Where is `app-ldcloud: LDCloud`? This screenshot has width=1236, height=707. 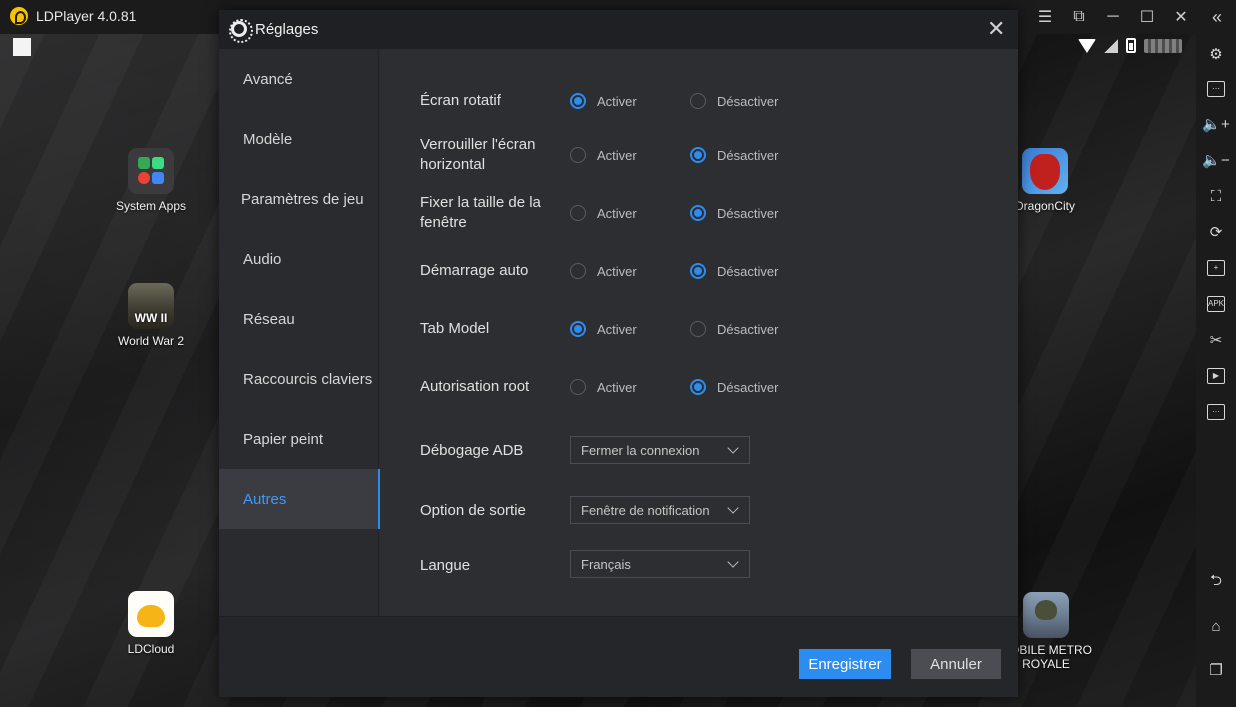 app-ldcloud: LDCloud is located at coordinates (151, 623).